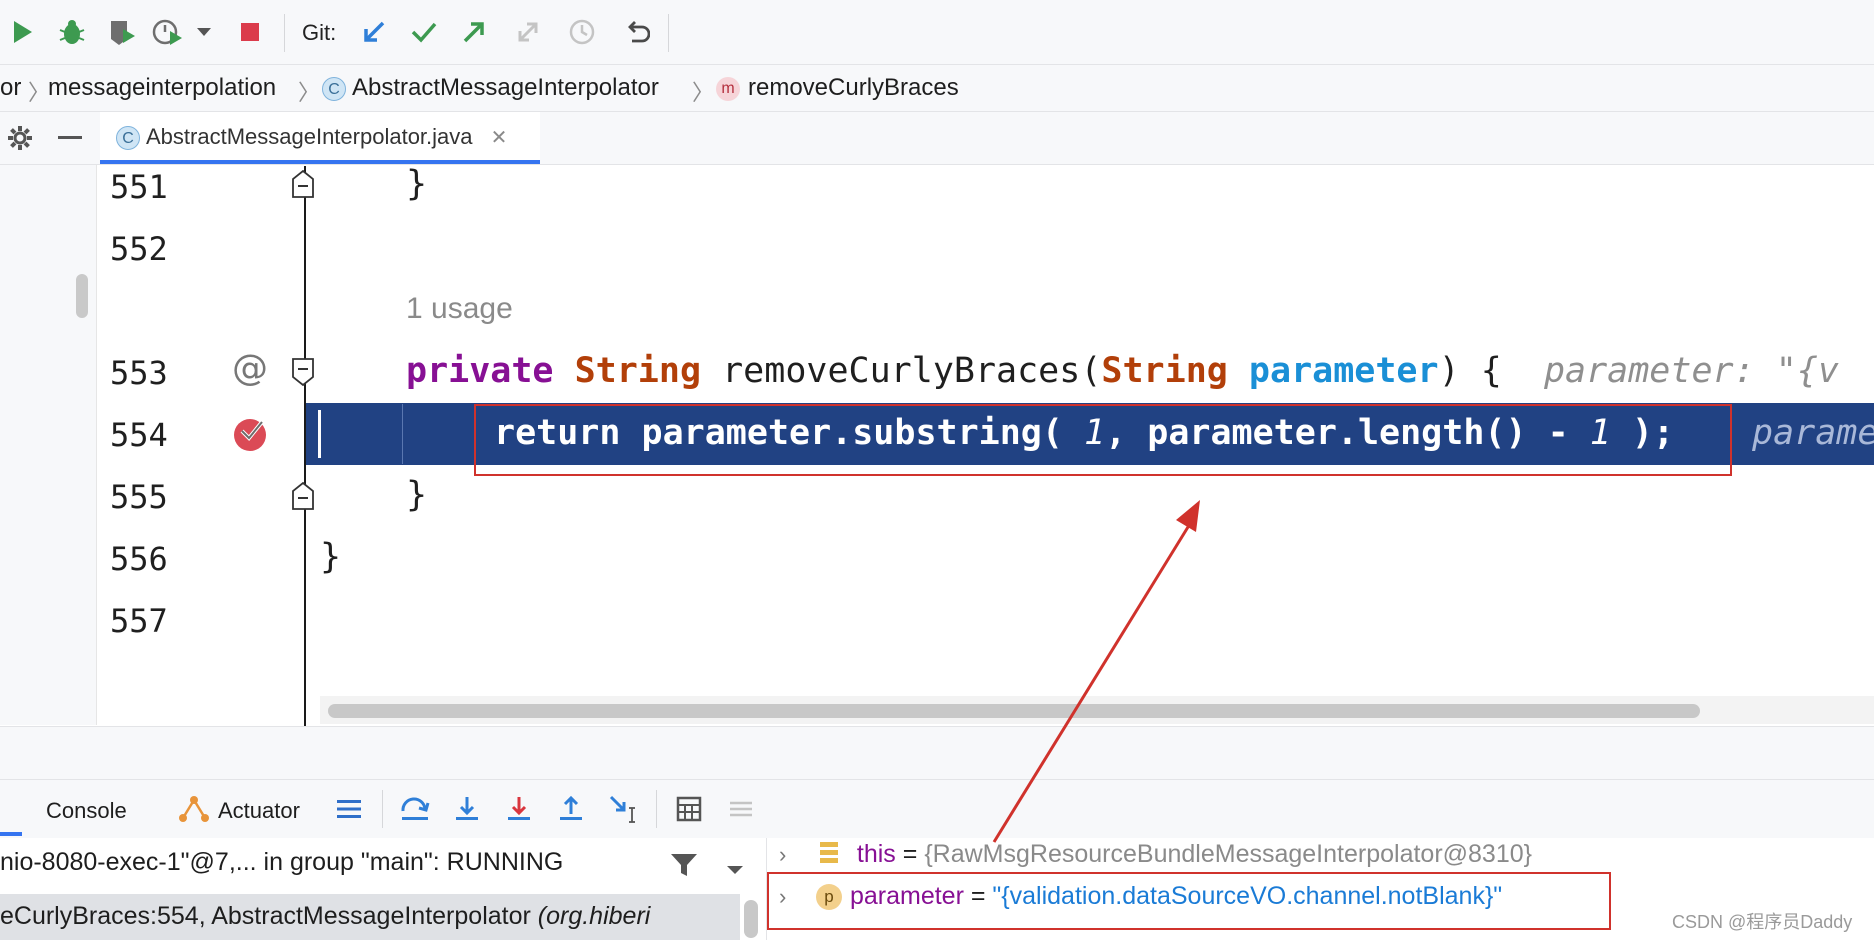  Describe the element at coordinates (505, 87) in the screenshot. I see `breadcrumb-class-label: AbstractMessageInterpolator` at that location.